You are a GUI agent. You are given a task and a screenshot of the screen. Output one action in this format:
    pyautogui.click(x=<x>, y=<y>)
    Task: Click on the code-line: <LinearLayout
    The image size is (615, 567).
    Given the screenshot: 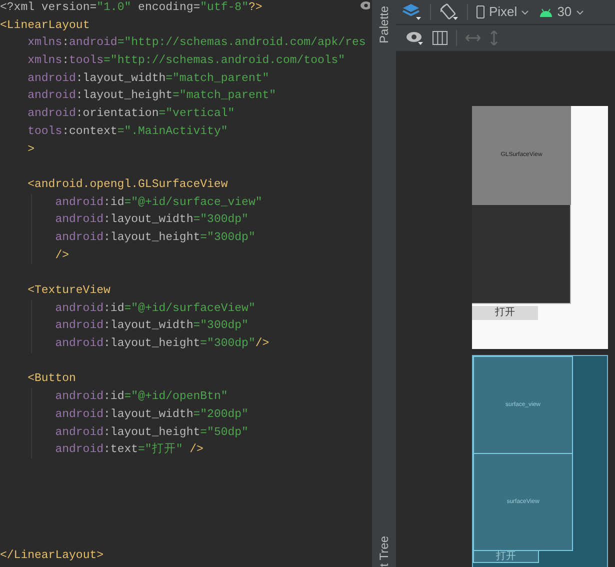 What is the action you would take?
    pyautogui.click(x=45, y=26)
    